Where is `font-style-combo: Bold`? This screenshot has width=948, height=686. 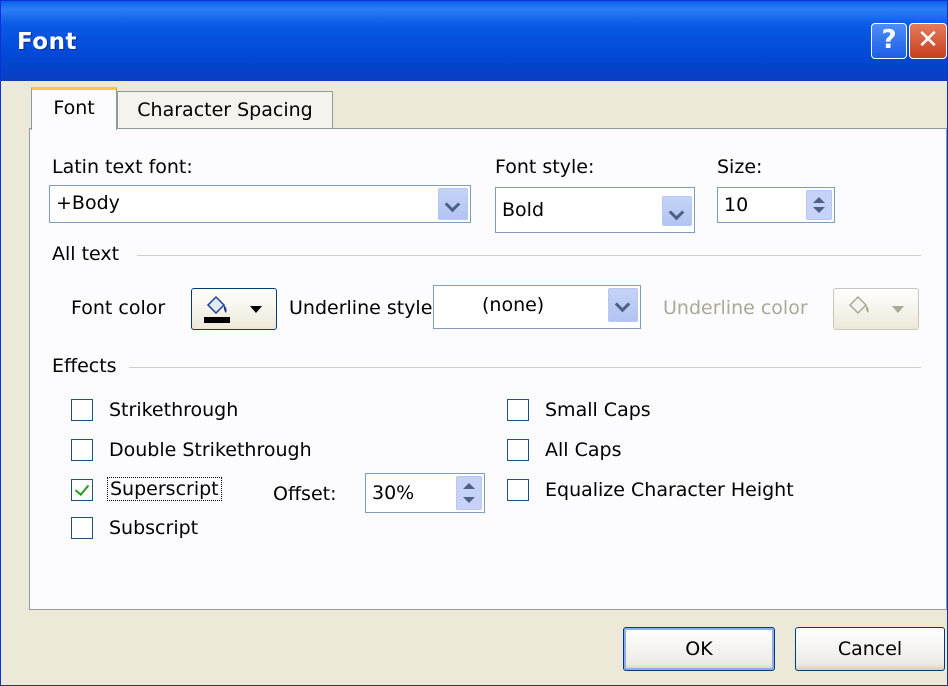
font-style-combo: Bold is located at coordinates (595, 210).